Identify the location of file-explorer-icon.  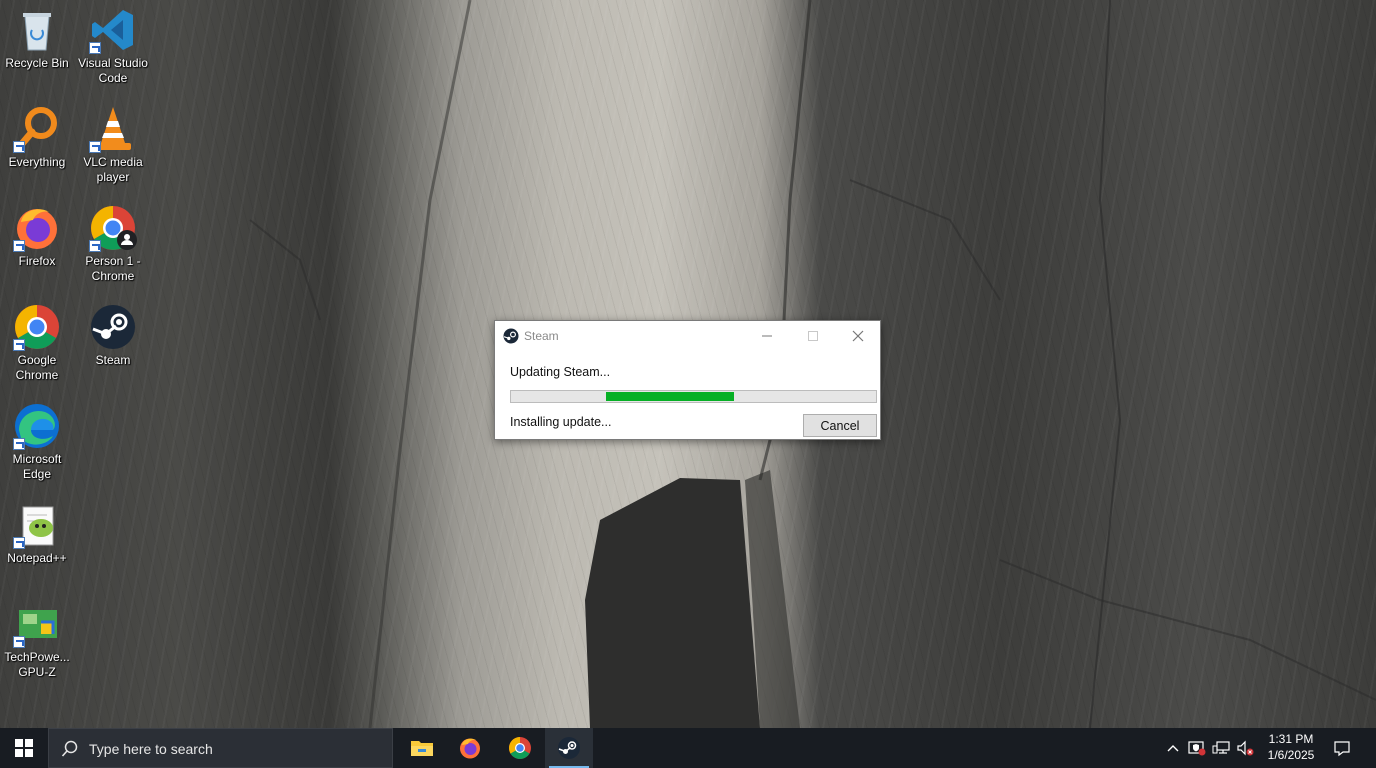
(422, 748).